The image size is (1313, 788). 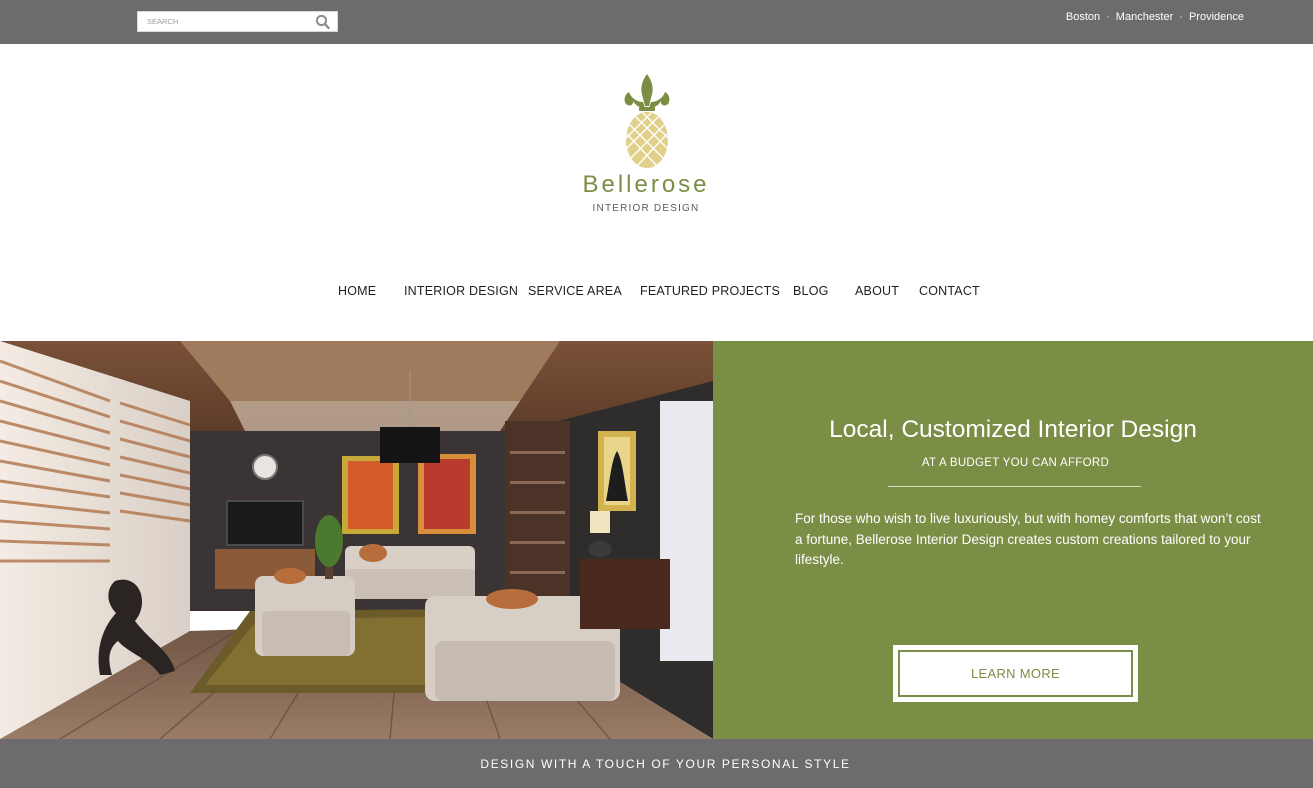 I want to click on brand-tagline: INTERIOR DESIGN, so click(x=646, y=208).